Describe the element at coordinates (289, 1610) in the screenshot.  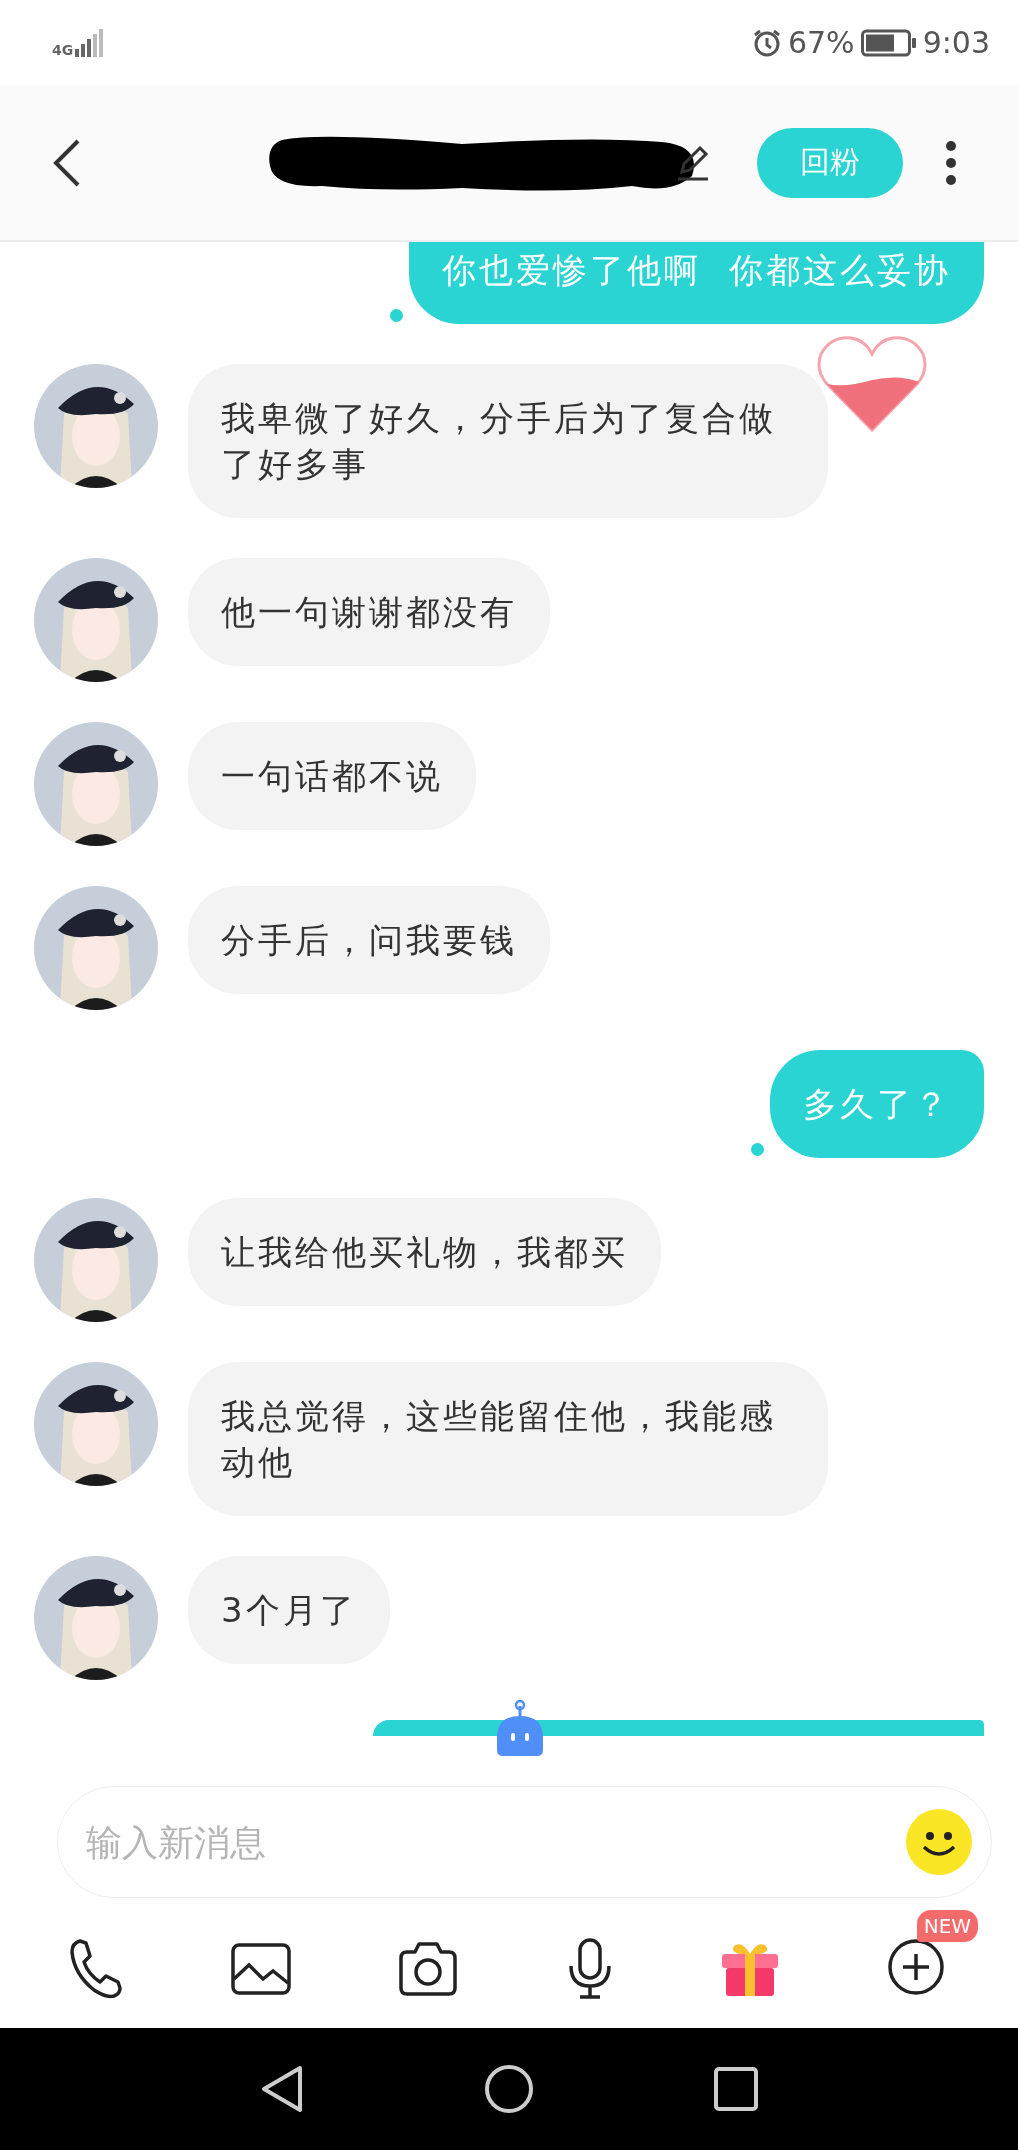
I see `message-bubble: 3个月了` at that location.